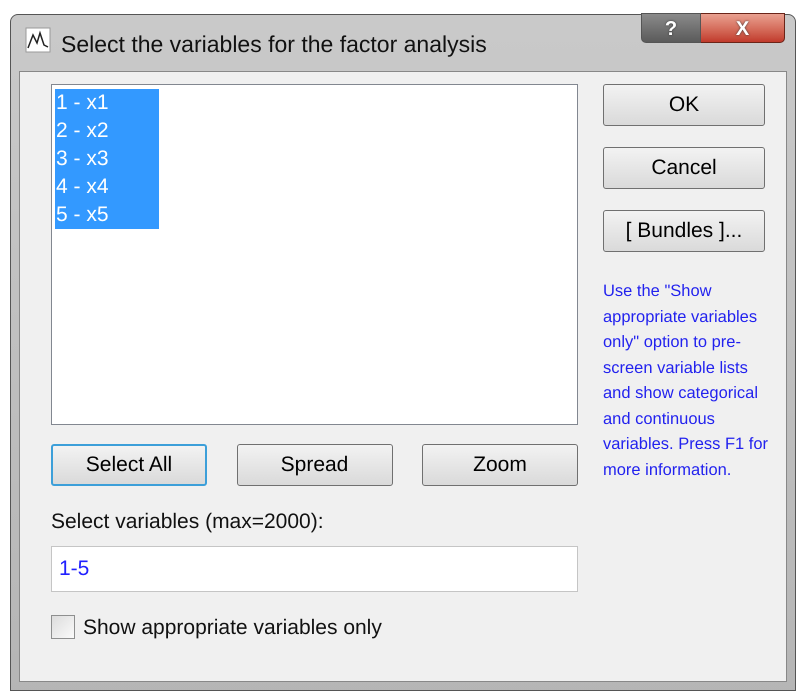 This screenshot has width=802, height=691. Describe the element at coordinates (129, 465) in the screenshot. I see `list-button: Select All` at that location.